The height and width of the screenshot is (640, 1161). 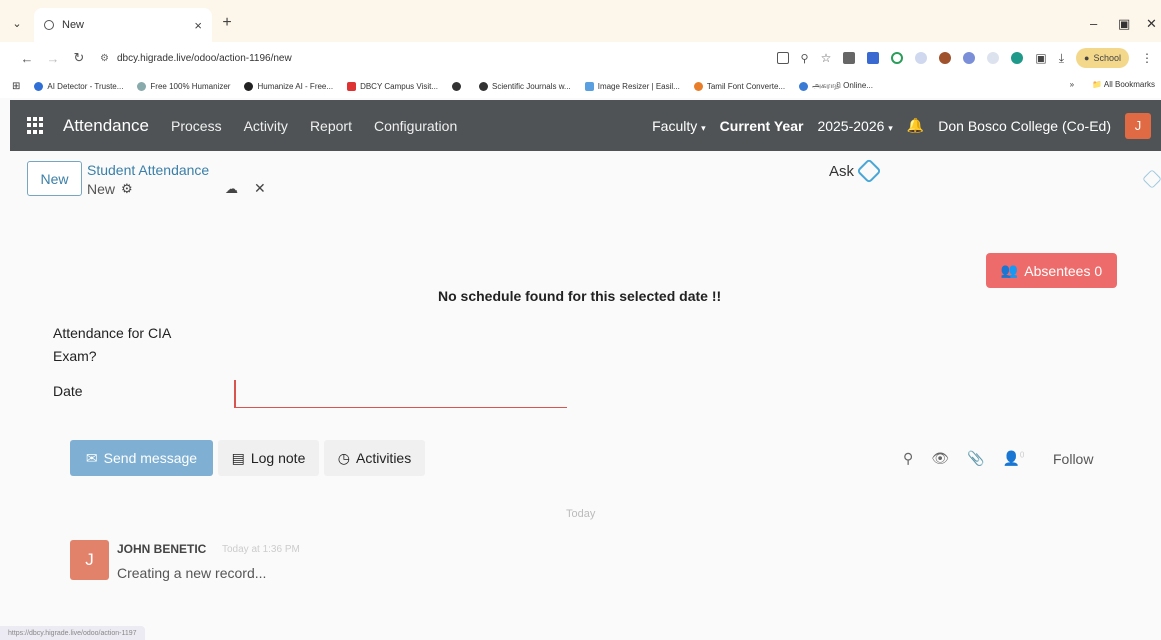 I want to click on globe-icon, so click(x=49, y=25).